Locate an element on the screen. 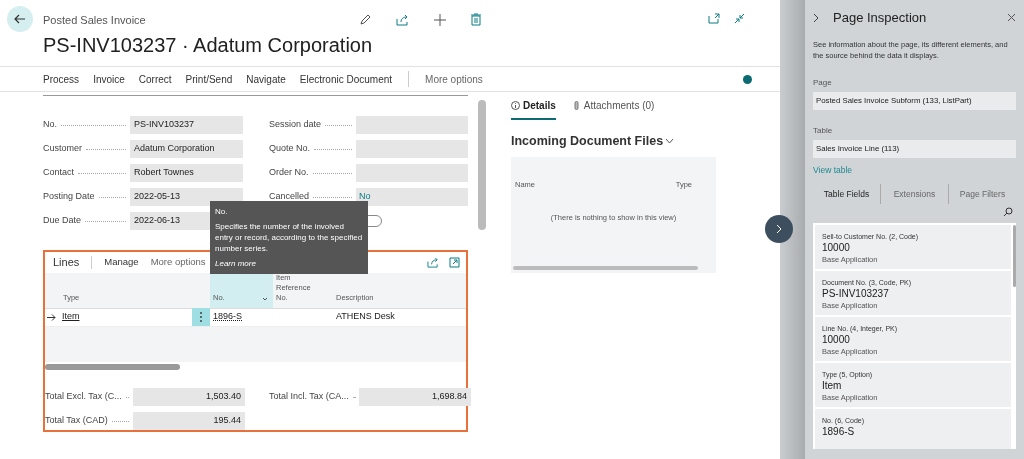 The image size is (1024, 459). field-label: Customer is located at coordinates (62, 149).